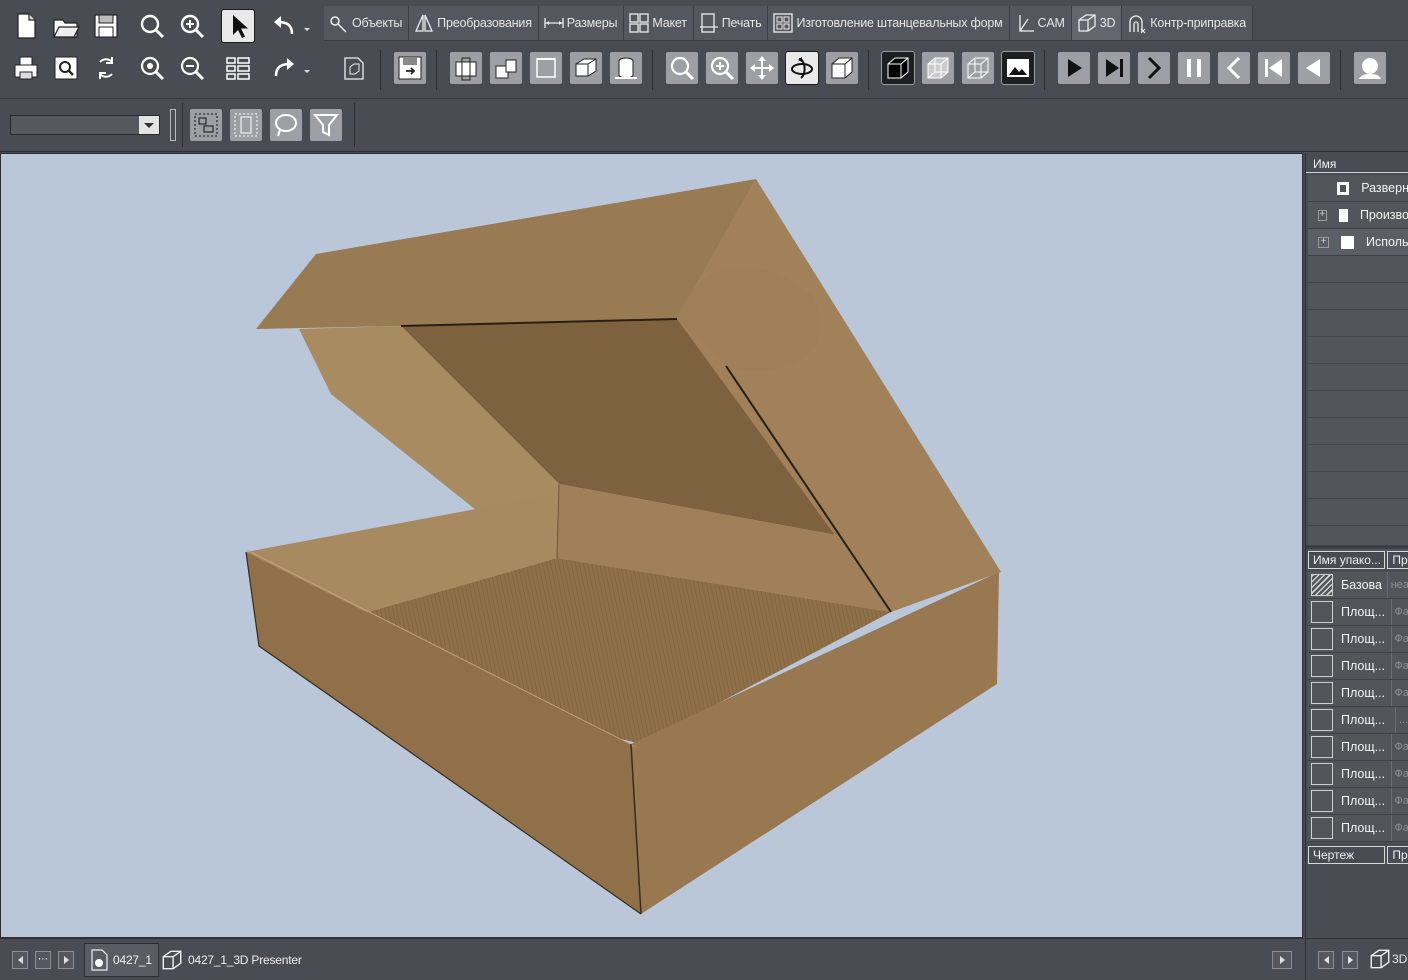 The height and width of the screenshot is (980, 1408). I want to click on 3d-zoom-button, so click(682, 68).